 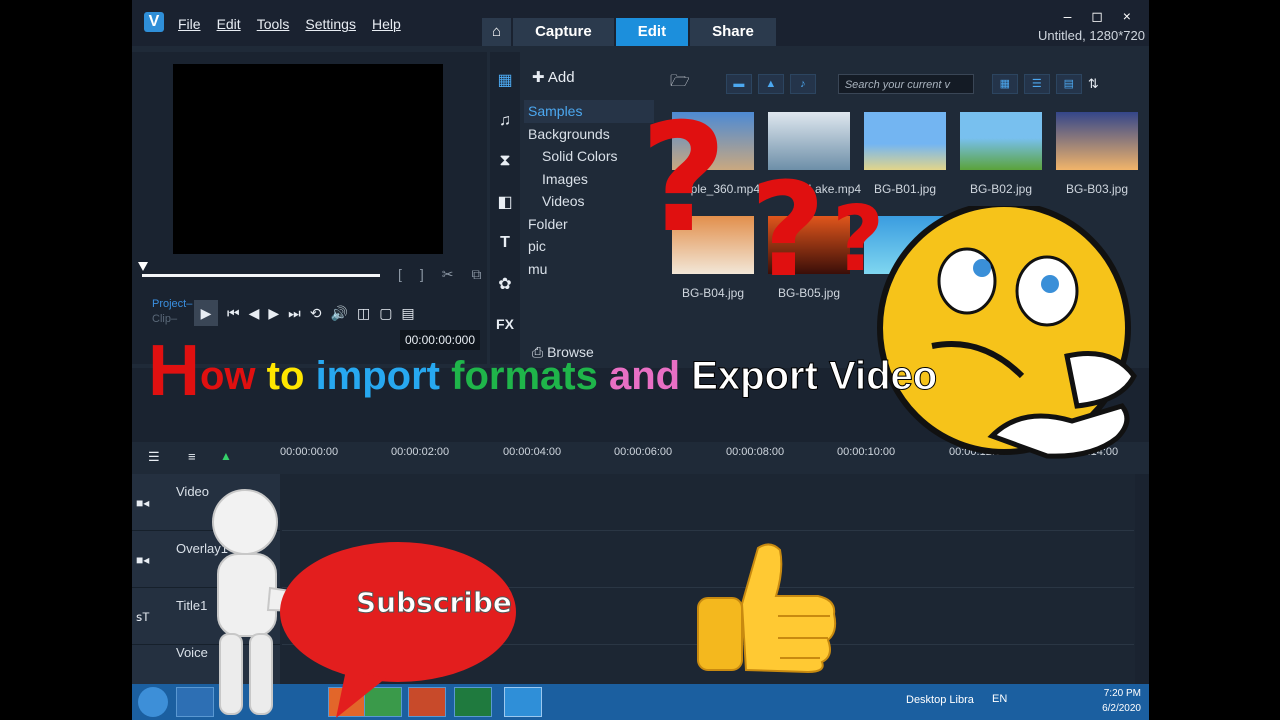 I want to click on home-skip-icon: ⏮, so click(x=233, y=313).